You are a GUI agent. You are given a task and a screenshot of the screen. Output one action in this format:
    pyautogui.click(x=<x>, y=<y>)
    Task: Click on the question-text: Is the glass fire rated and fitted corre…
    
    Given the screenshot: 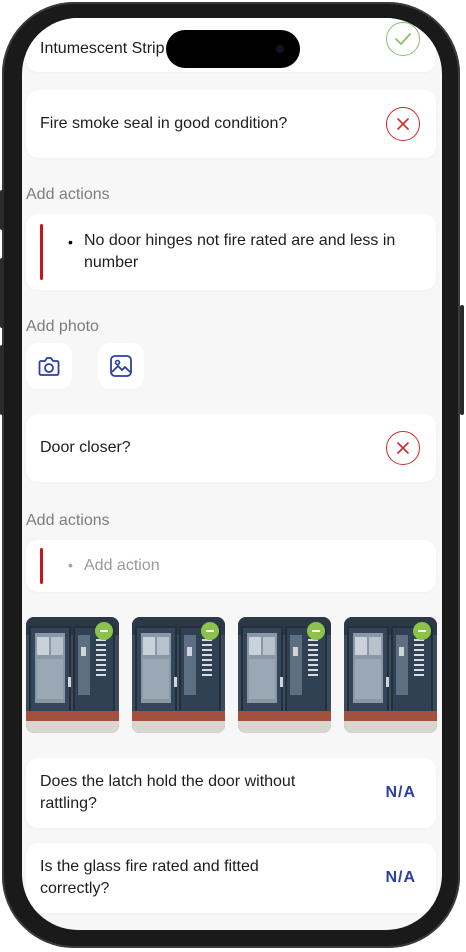 What is the action you would take?
    pyautogui.click(x=149, y=877)
    